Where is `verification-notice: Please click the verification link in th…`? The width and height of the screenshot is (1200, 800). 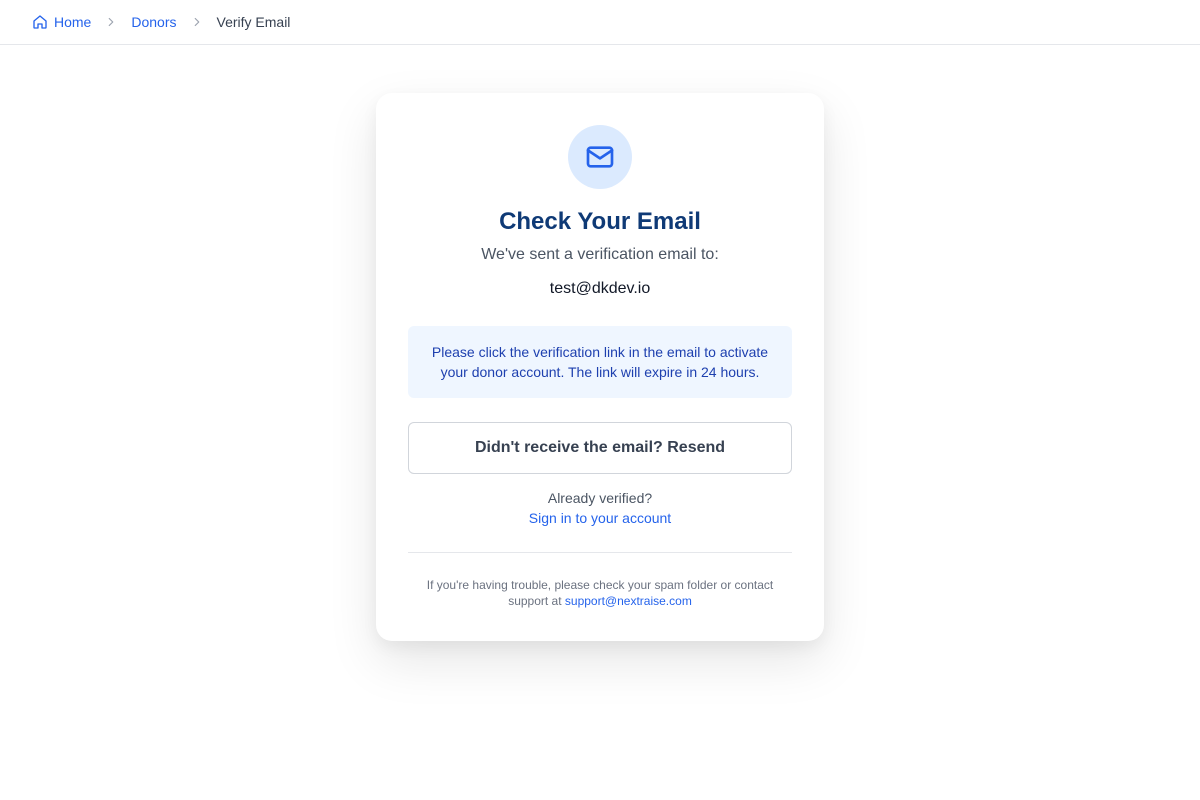 verification-notice: Please click the verification link in th… is located at coordinates (600, 362).